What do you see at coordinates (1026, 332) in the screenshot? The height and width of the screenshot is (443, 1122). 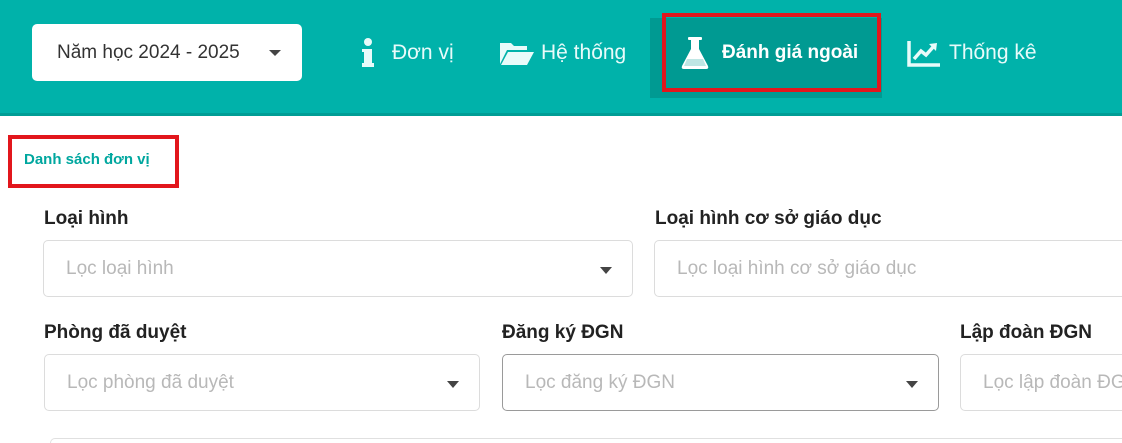 I see `lap-doan-dgn-label: Lập đoàn ĐGN` at bounding box center [1026, 332].